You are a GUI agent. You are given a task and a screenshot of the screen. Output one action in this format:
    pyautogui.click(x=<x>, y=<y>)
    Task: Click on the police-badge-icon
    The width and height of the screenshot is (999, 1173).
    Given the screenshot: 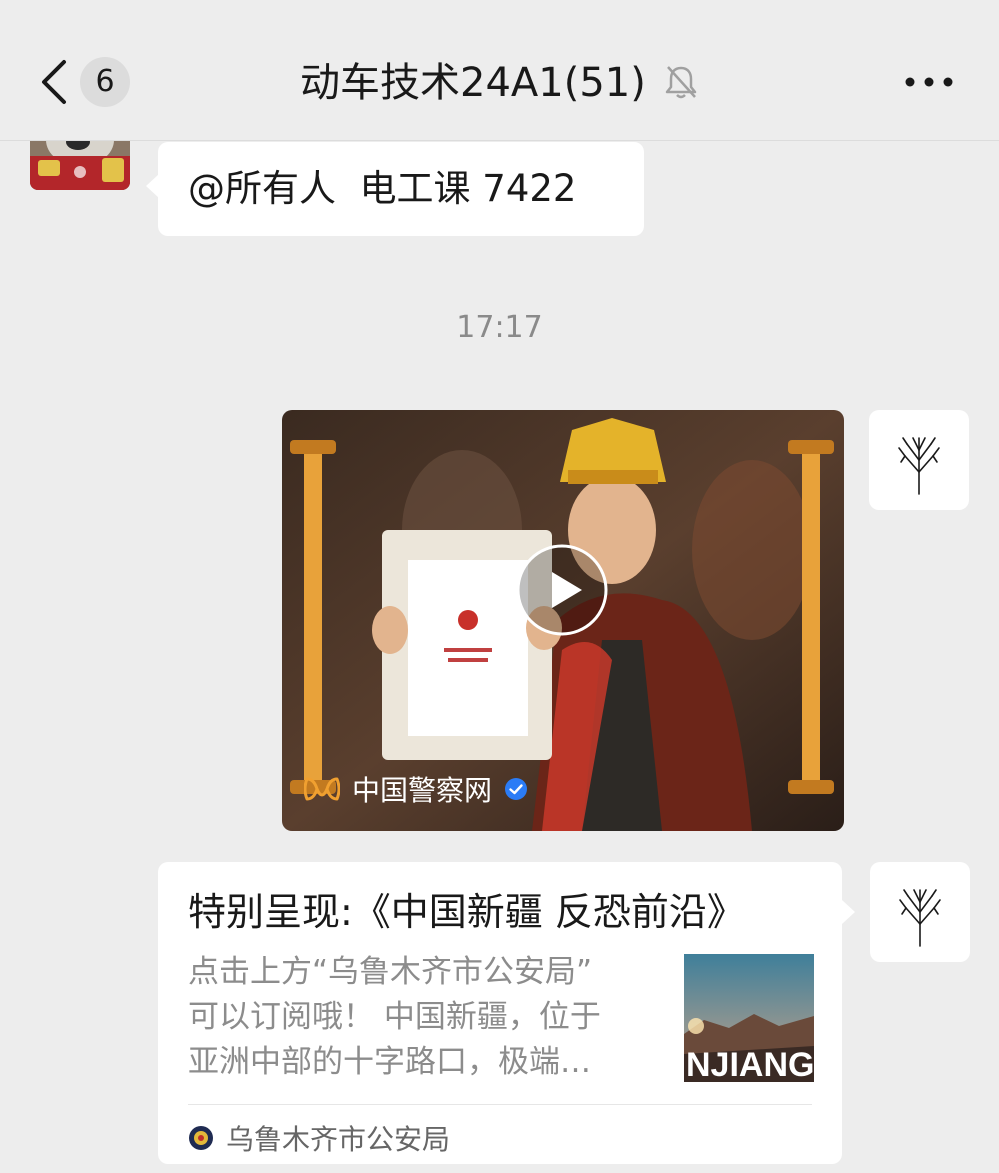 What is the action you would take?
    pyautogui.click(x=201, y=1138)
    